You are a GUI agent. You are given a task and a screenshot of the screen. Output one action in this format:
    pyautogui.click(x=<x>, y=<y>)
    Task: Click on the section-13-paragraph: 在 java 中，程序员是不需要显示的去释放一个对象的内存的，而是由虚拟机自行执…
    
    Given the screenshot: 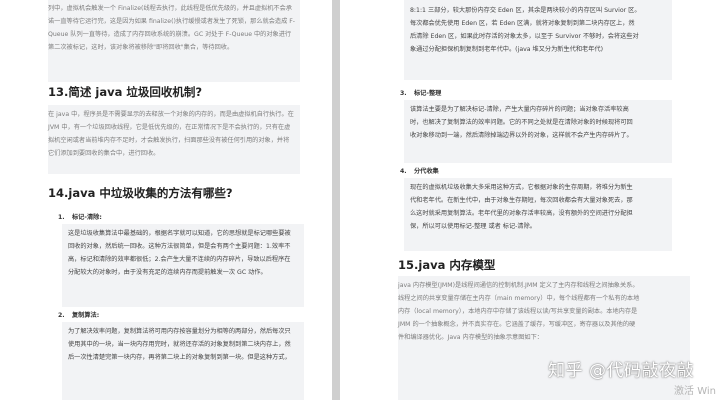 What is the action you would take?
    pyautogui.click(x=174, y=139)
    